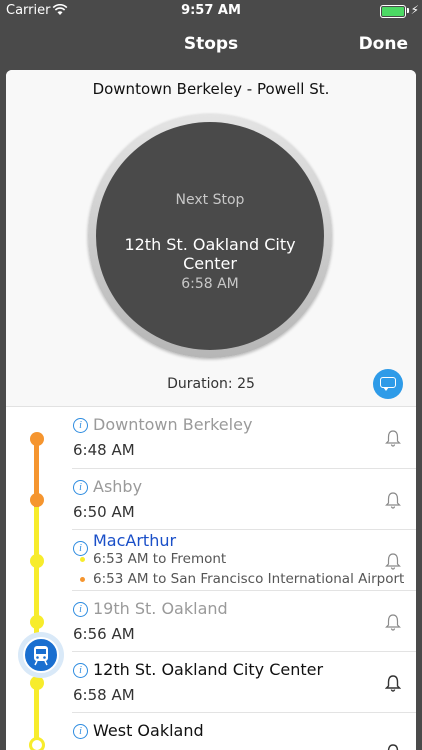 The width and height of the screenshot is (422, 750). What do you see at coordinates (104, 695) in the screenshot?
I see `stop-time: 6:58 AM` at bounding box center [104, 695].